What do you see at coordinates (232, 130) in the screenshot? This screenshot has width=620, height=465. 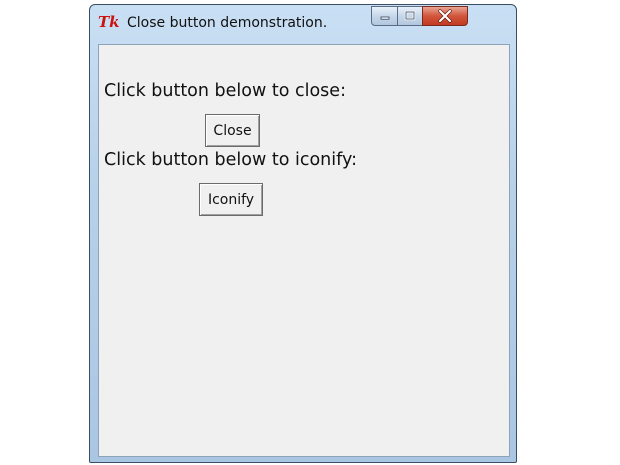 I see `close-button: Close` at bounding box center [232, 130].